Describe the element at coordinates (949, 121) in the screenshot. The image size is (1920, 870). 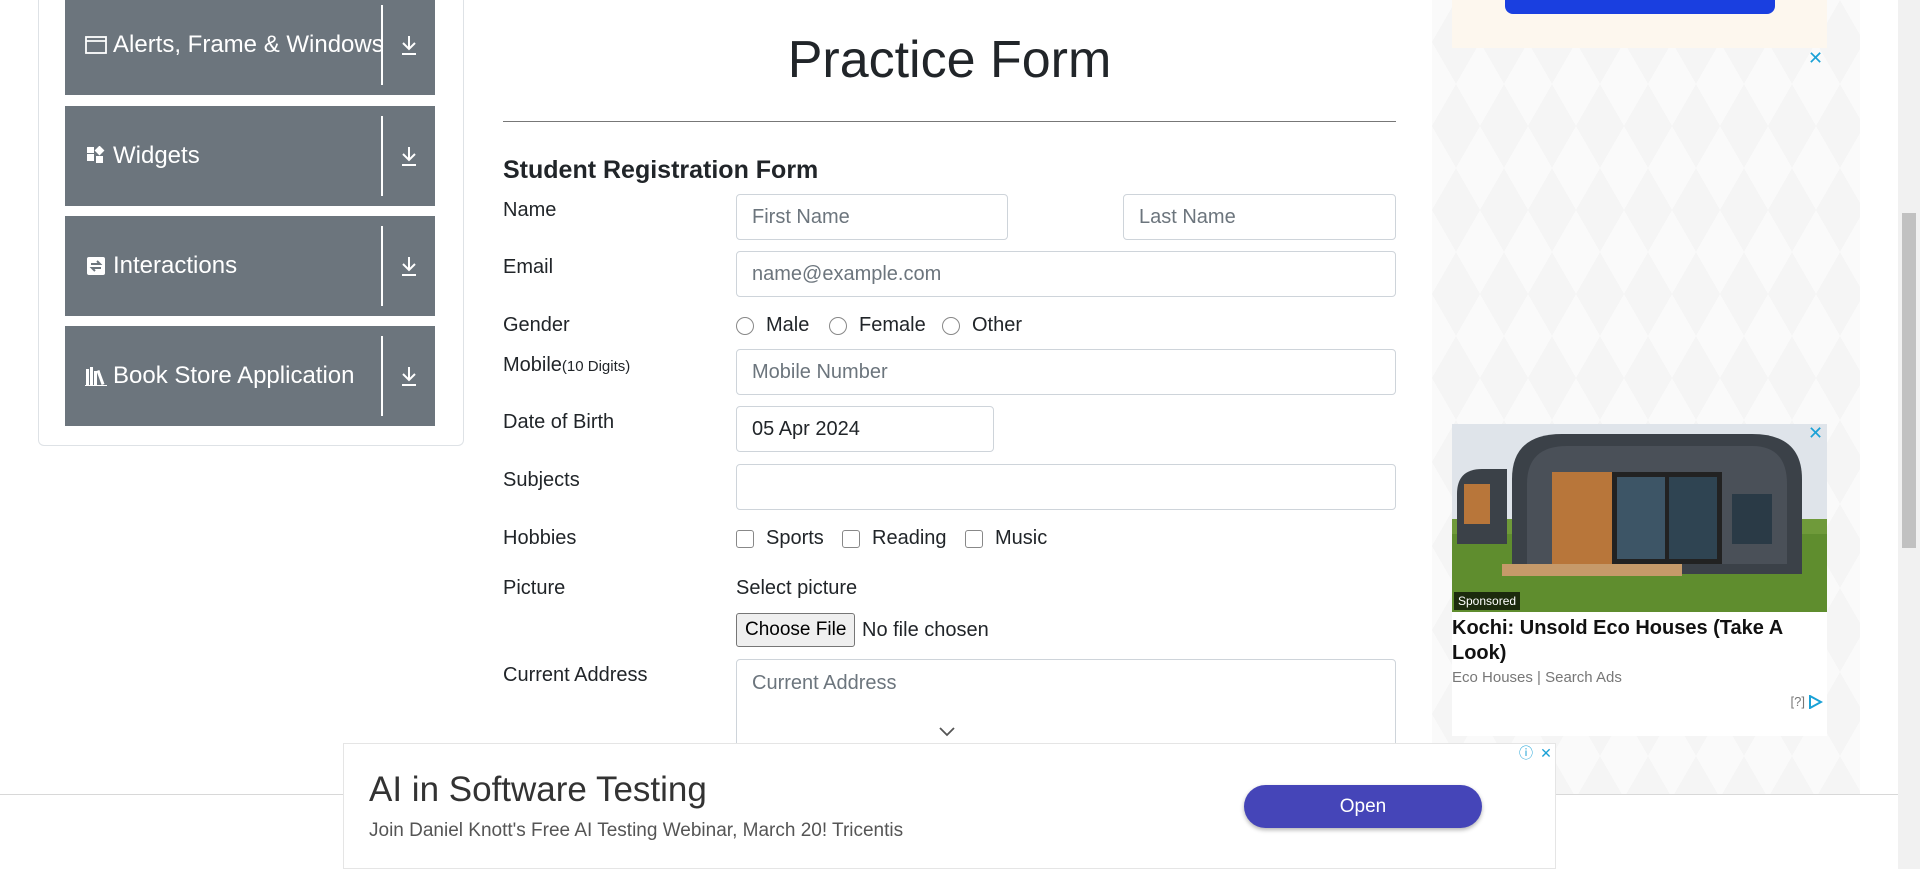
I see `divider` at that location.